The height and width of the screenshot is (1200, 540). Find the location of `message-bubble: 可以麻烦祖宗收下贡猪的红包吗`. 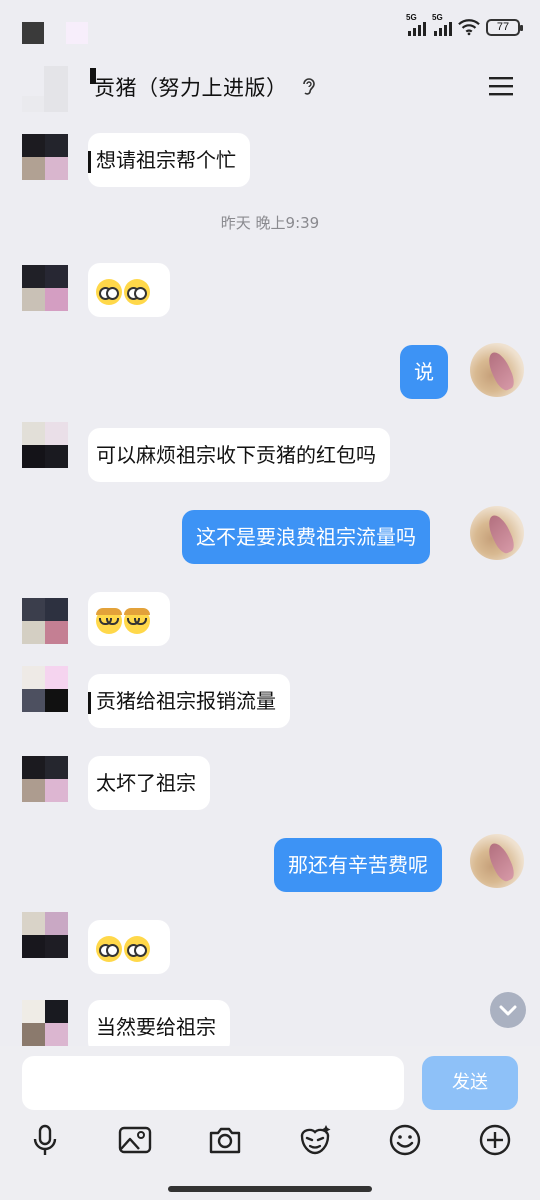

message-bubble: 可以麻烦祖宗收下贡猪的红包吗 is located at coordinates (239, 455).